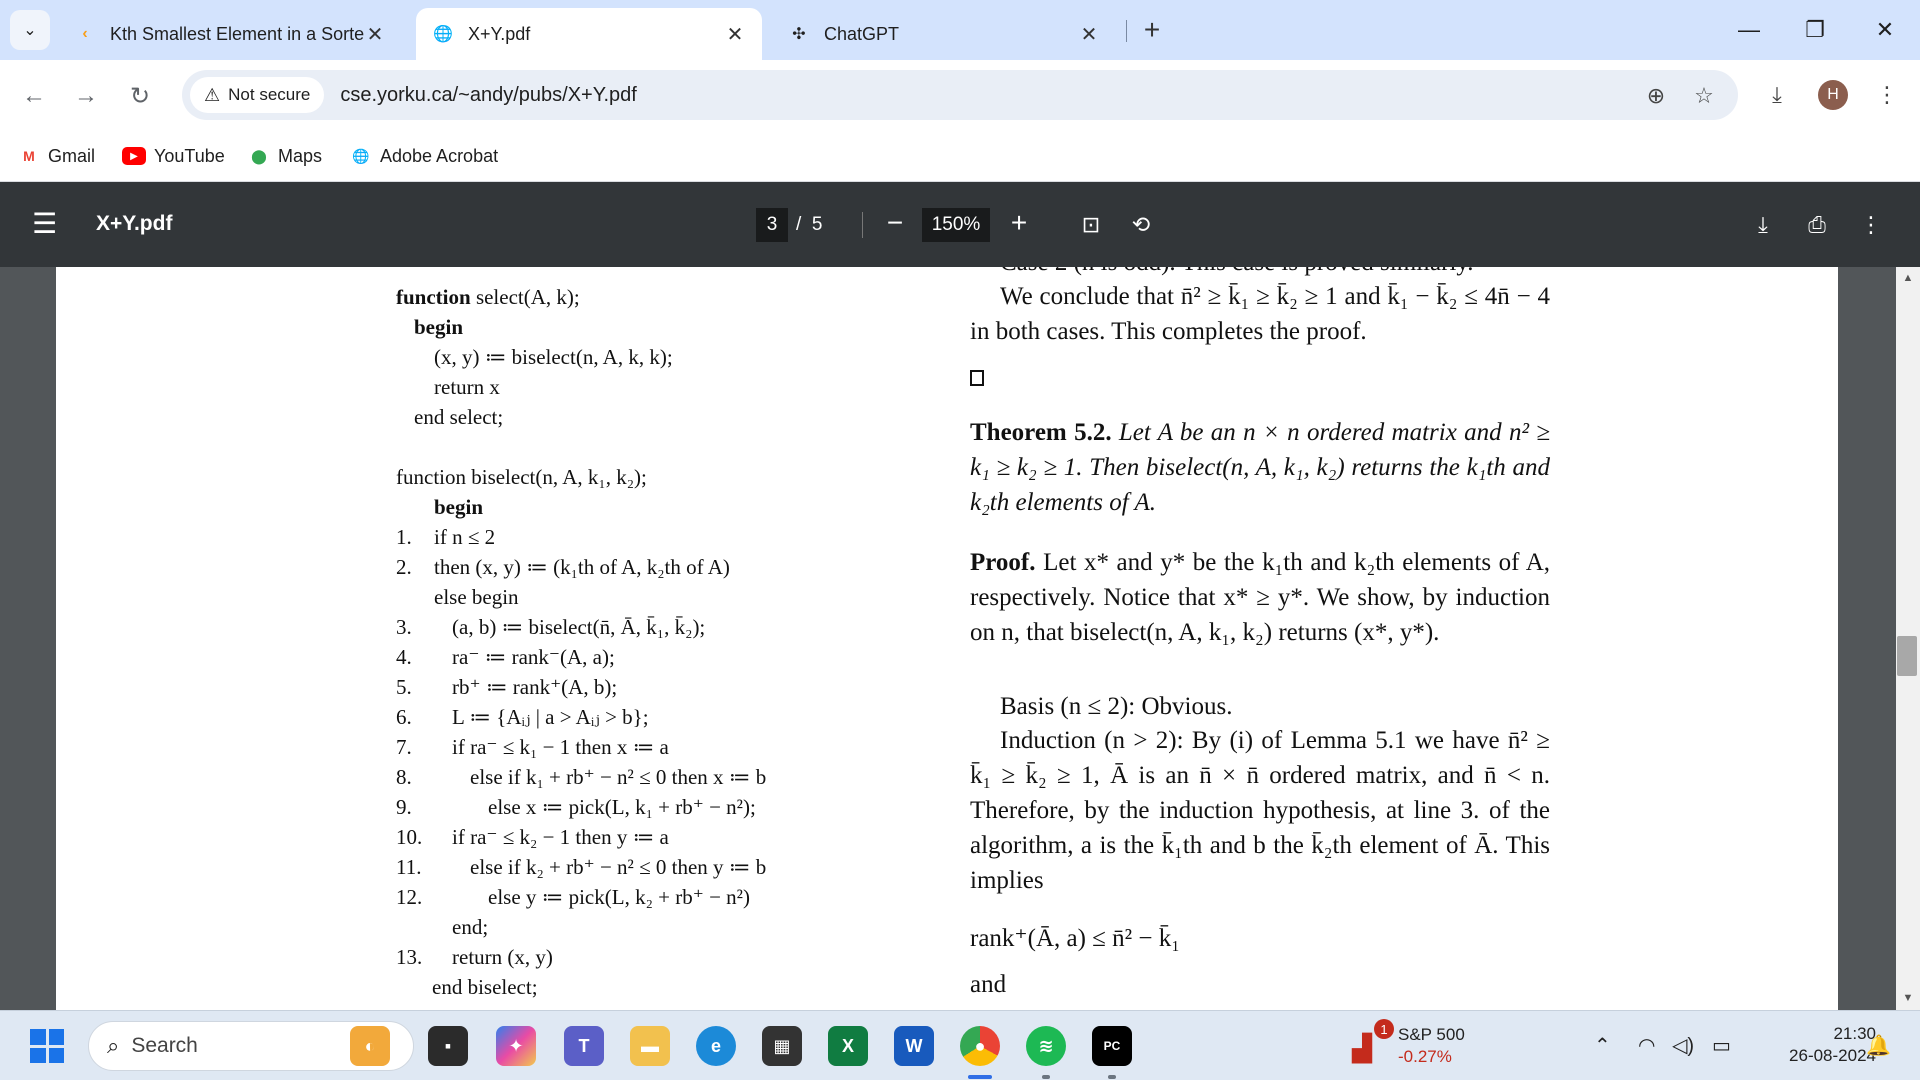  I want to click on algorithm-line: else begin, so click(476, 597).